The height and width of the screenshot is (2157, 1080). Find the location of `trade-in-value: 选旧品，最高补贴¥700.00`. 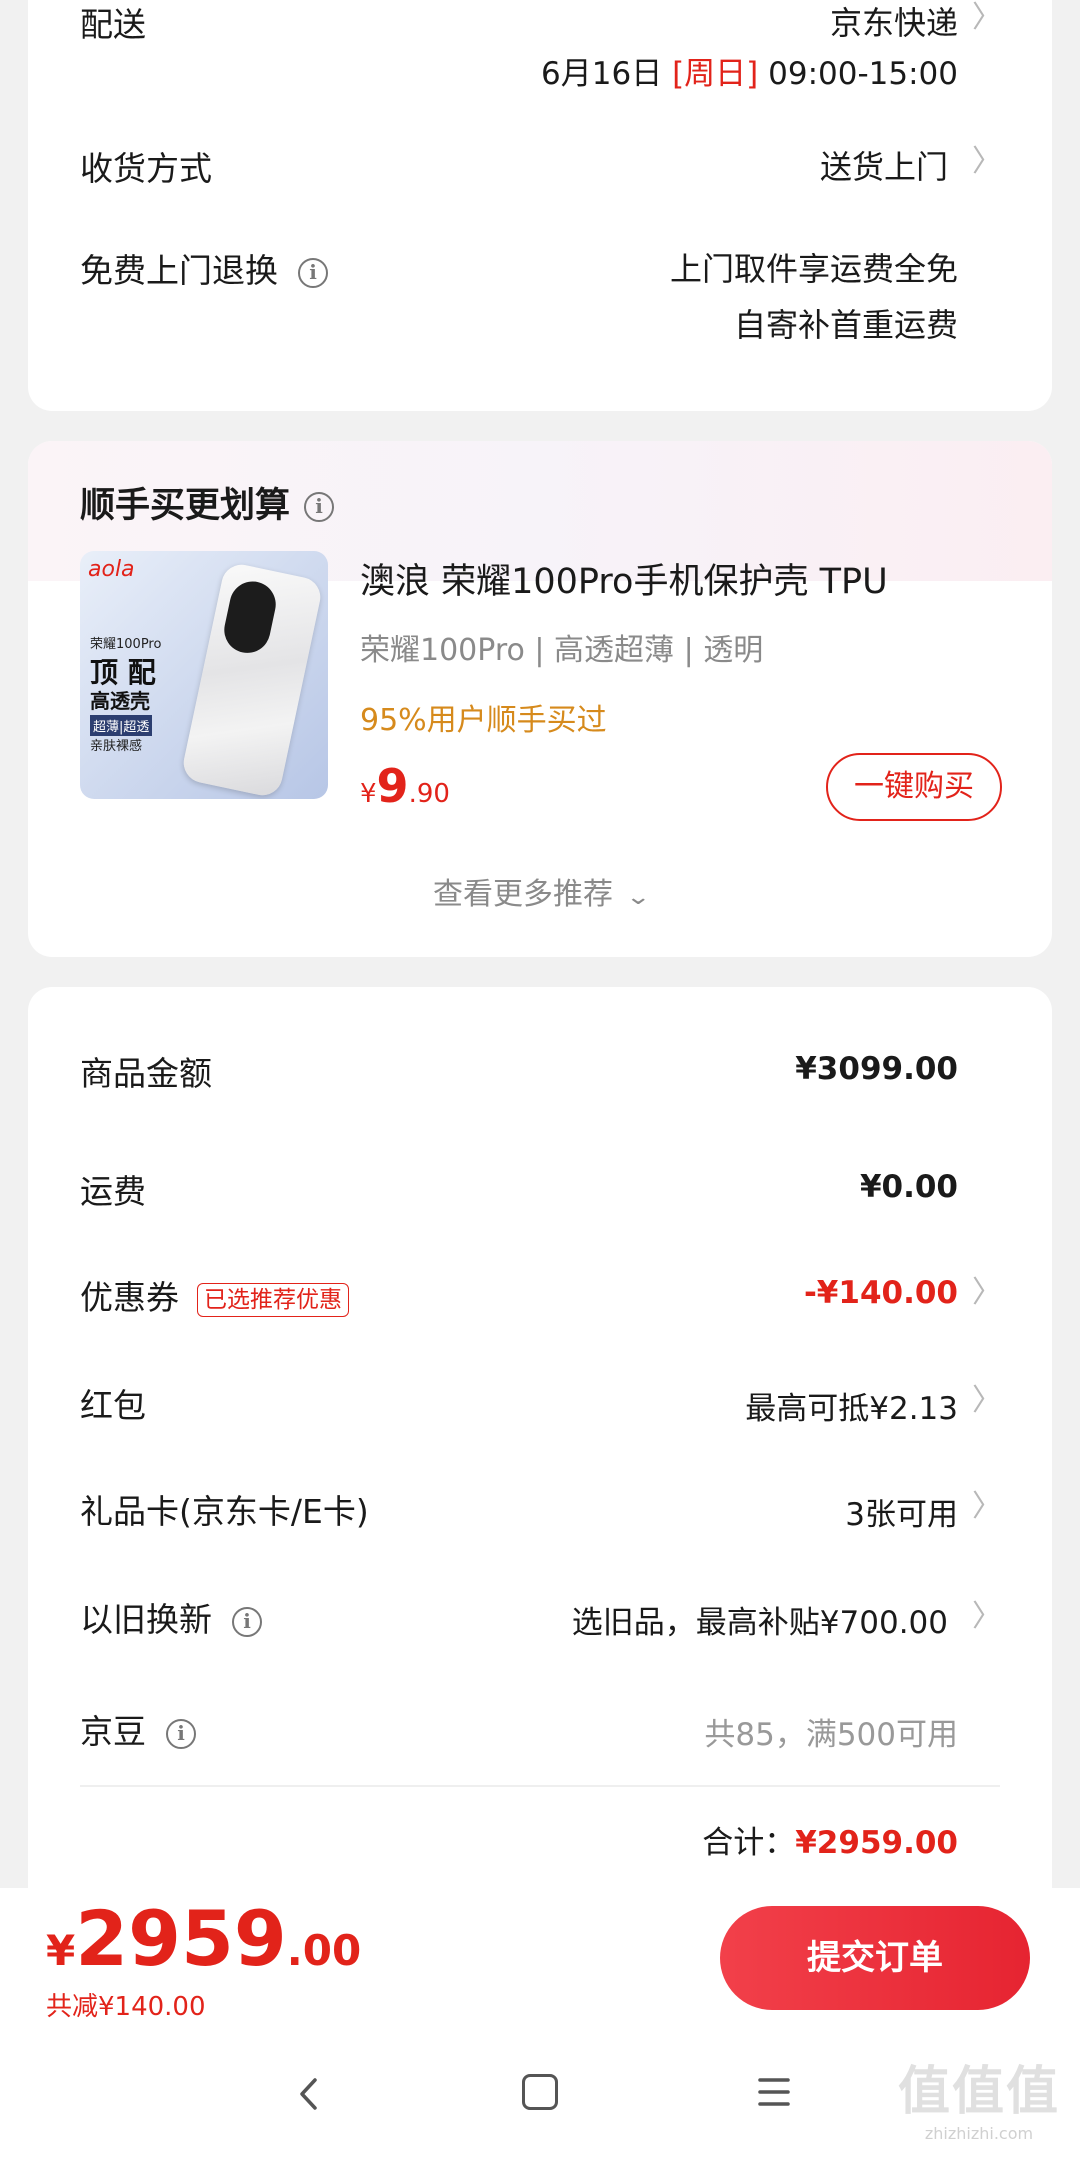

trade-in-value: 选旧品，最高补贴¥700.00 is located at coordinates (759, 1623).